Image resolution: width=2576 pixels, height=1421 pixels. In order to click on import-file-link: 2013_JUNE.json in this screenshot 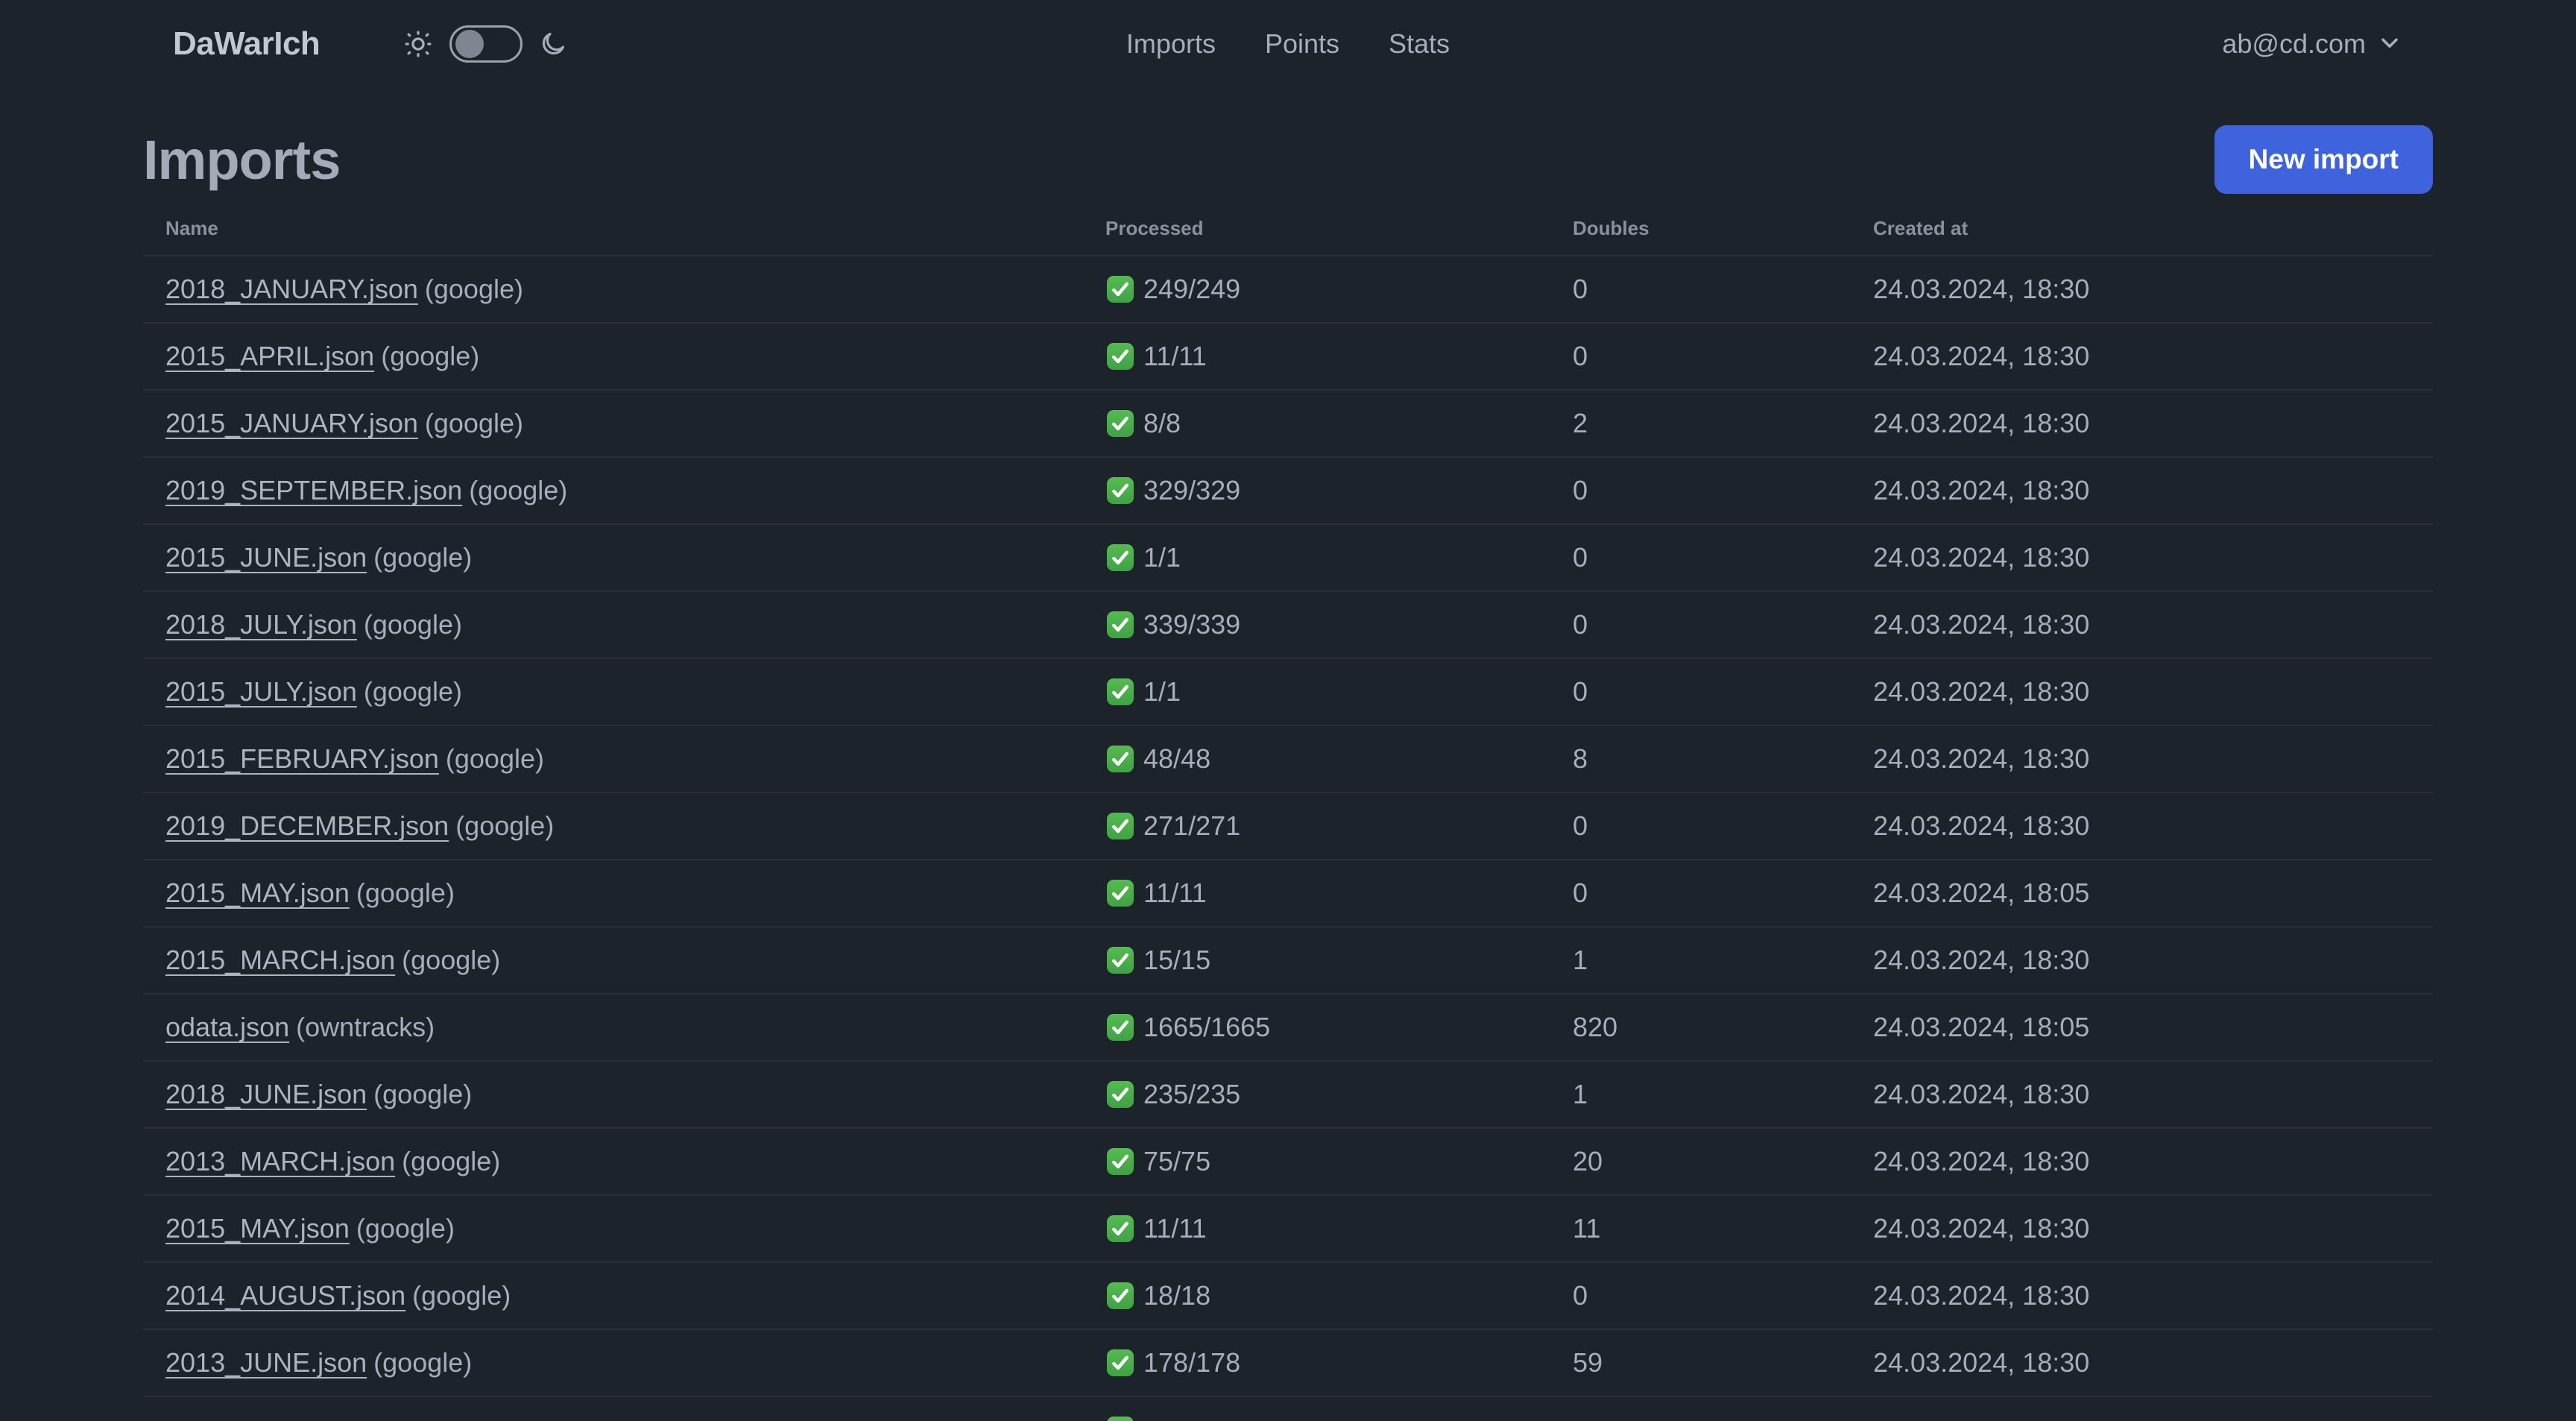, I will do `click(266, 1362)`.